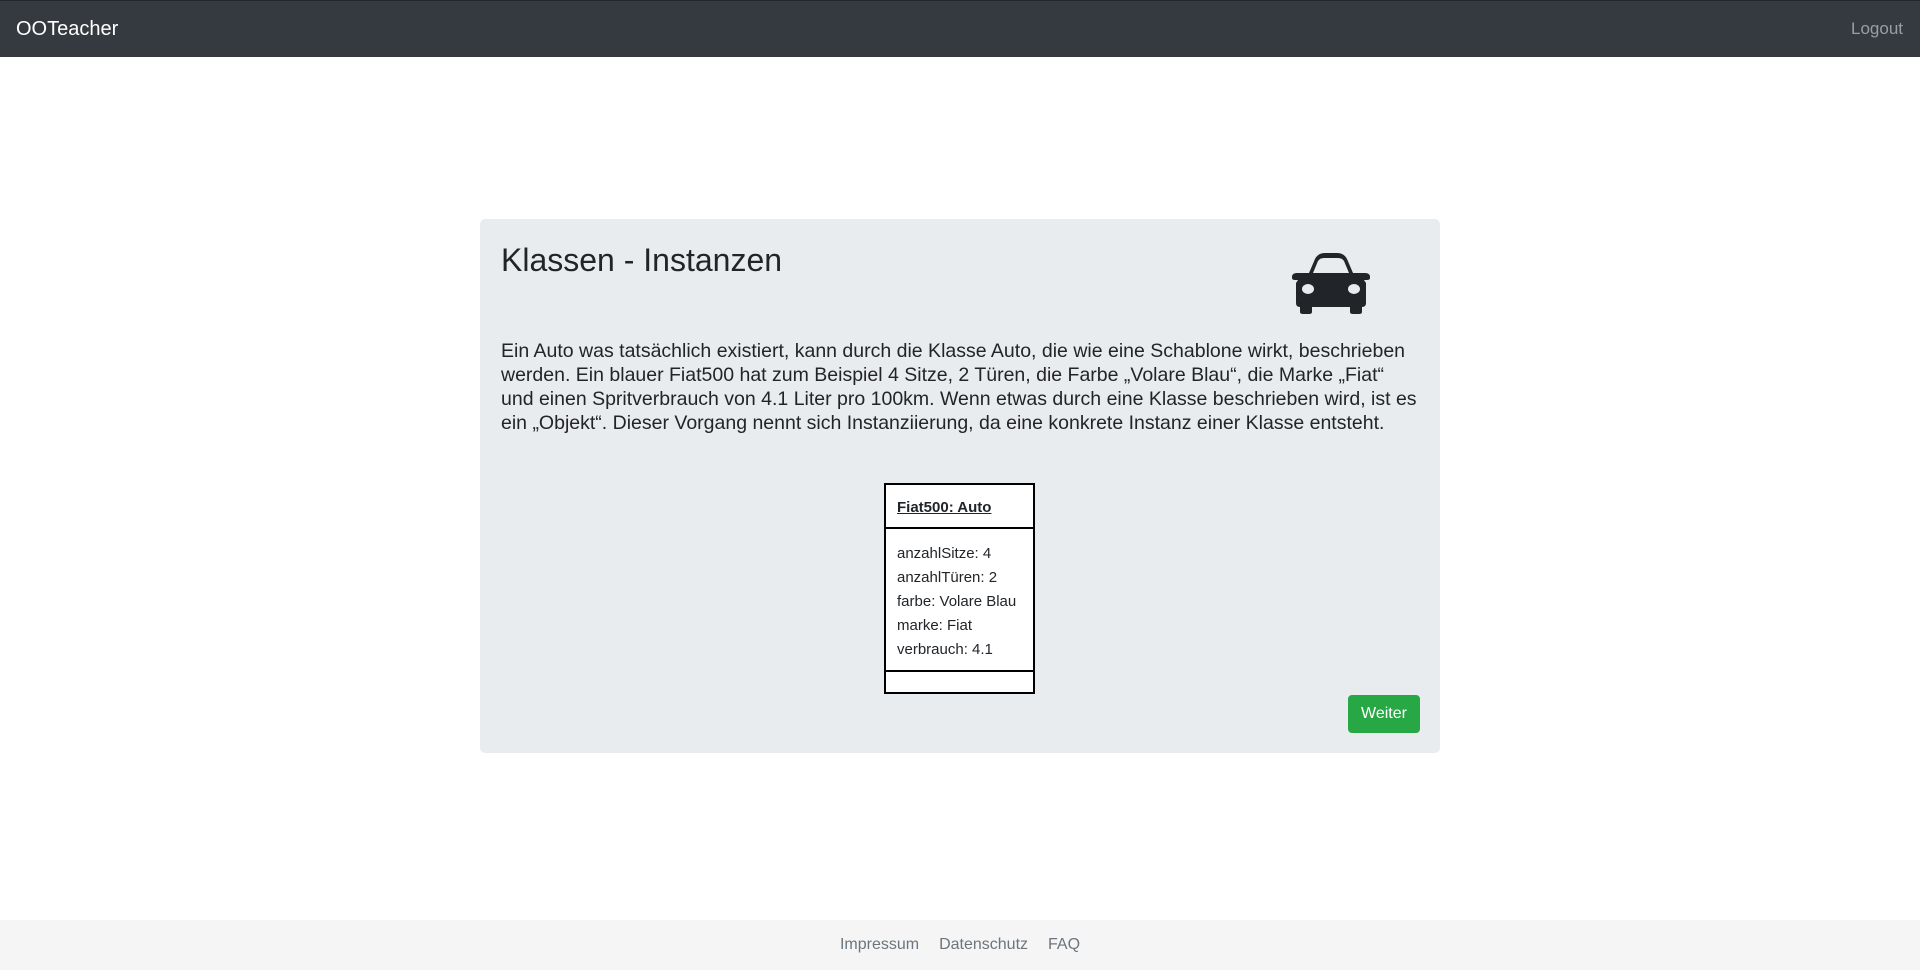 The width and height of the screenshot is (1920, 970). What do you see at coordinates (957, 601) in the screenshot?
I see `uml-attribute: farbe: Volare Blau` at bounding box center [957, 601].